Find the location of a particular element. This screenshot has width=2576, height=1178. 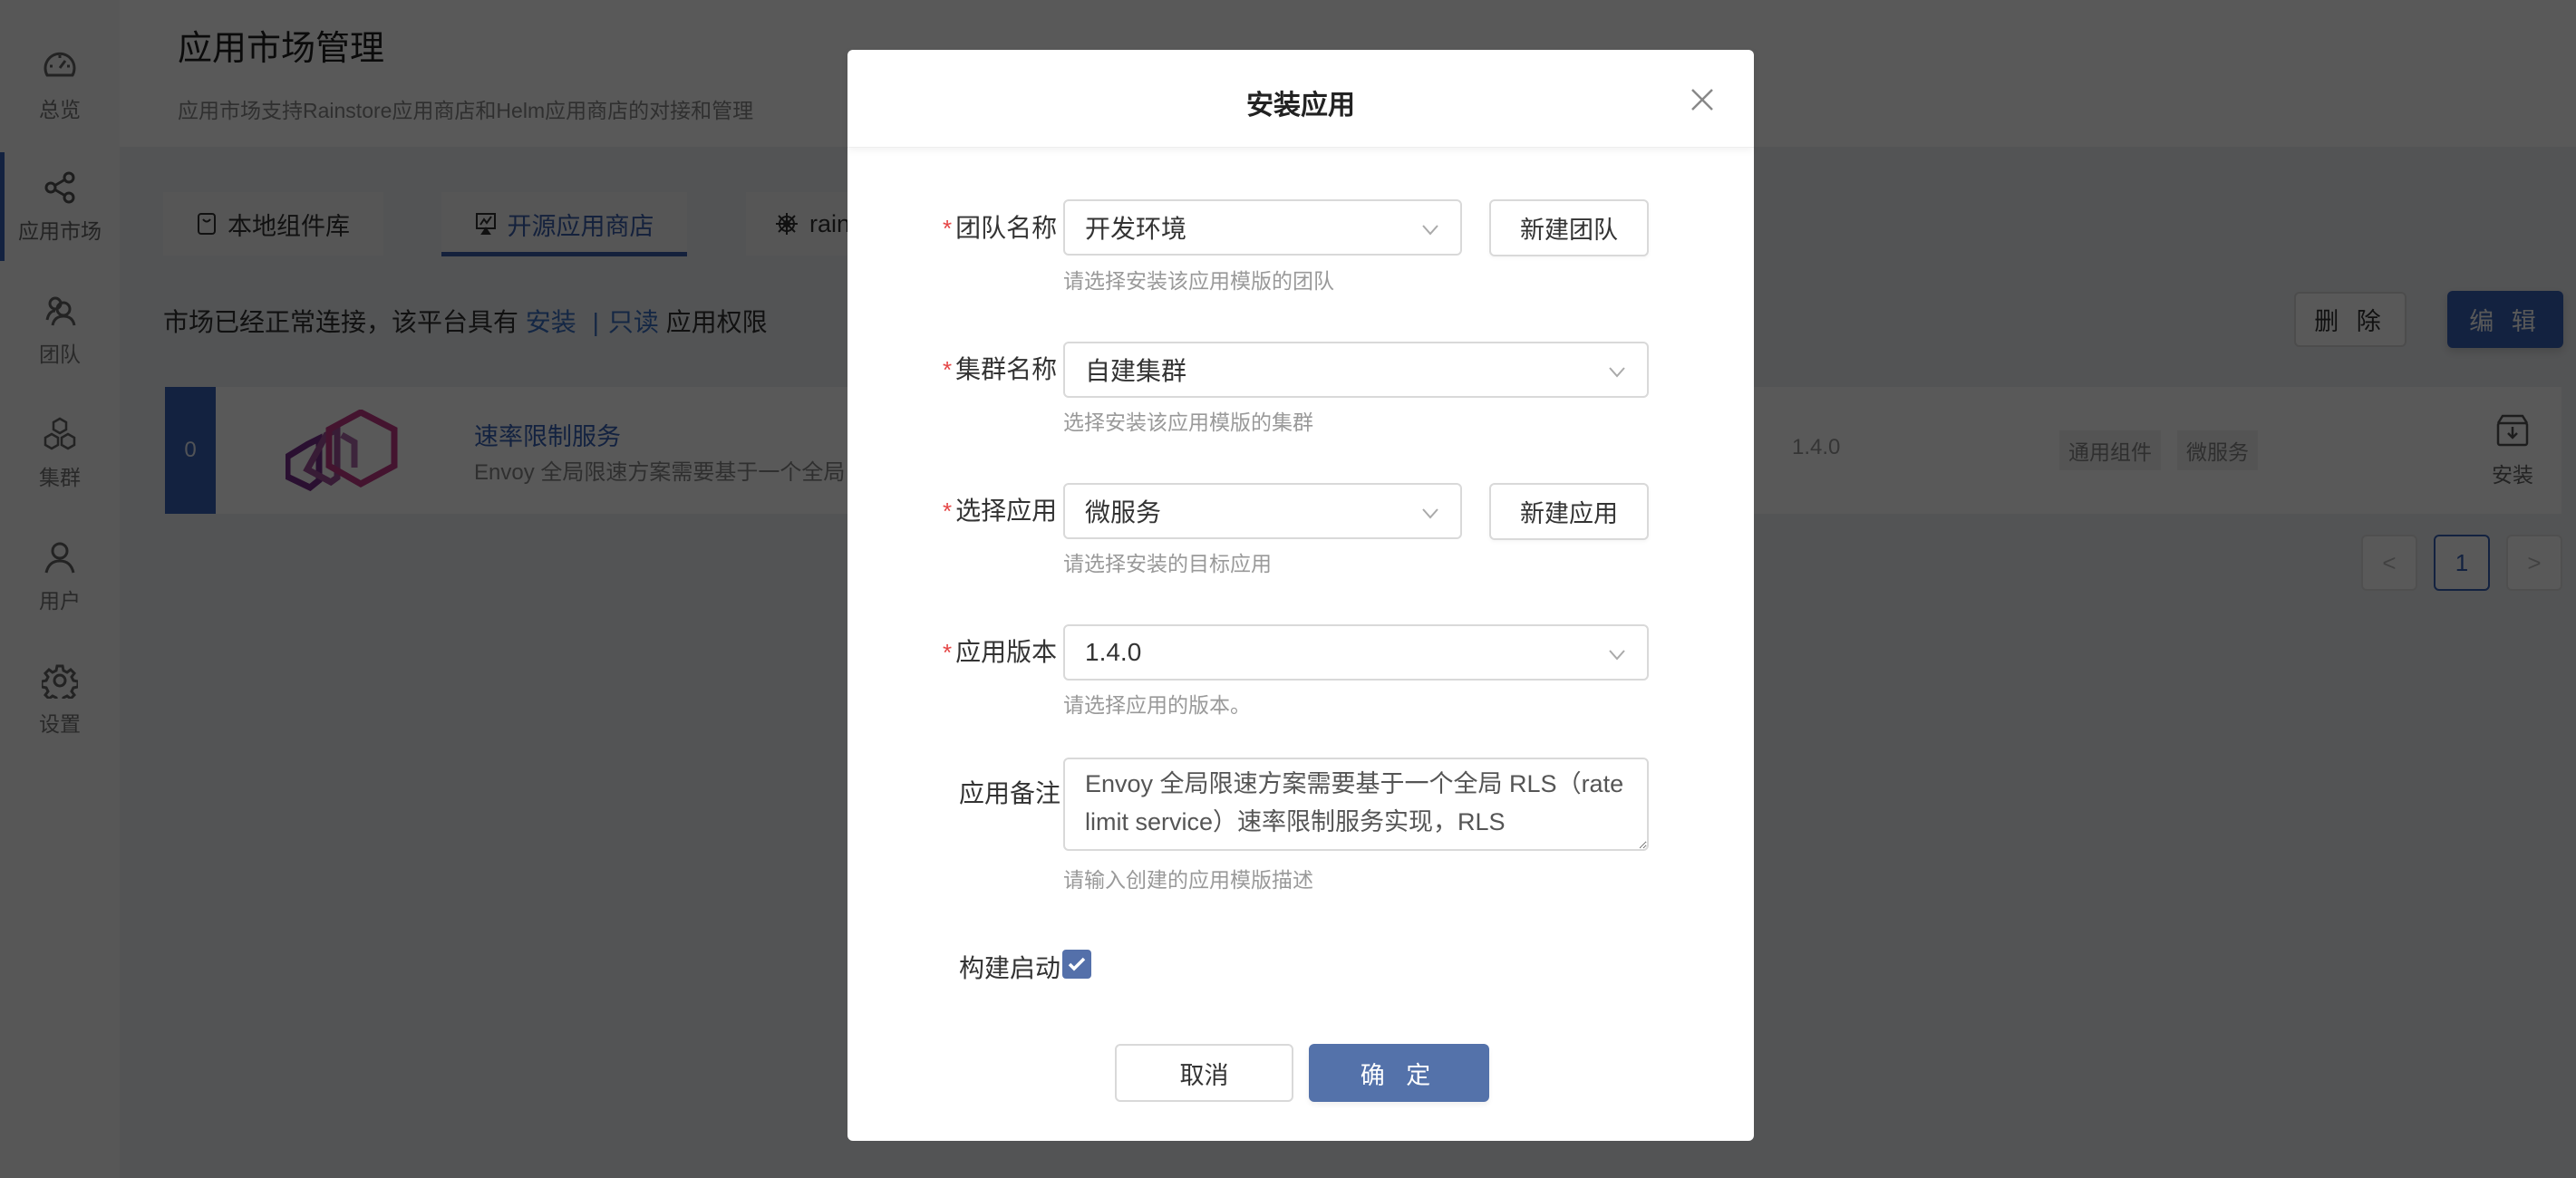

app-select-value: 微服务 is located at coordinates (1123, 512).